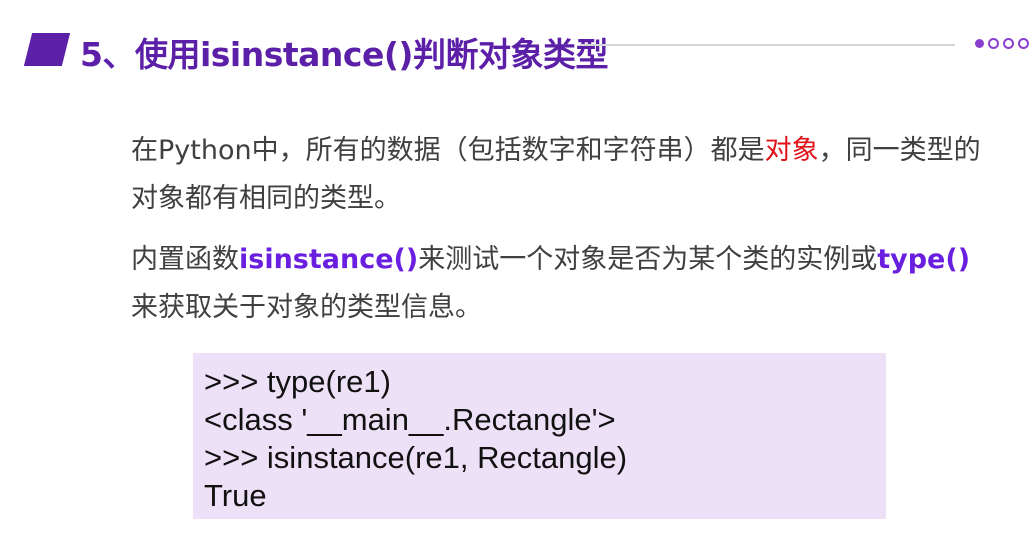  I want to click on paragraph-text: 内置函数, so click(185, 259).